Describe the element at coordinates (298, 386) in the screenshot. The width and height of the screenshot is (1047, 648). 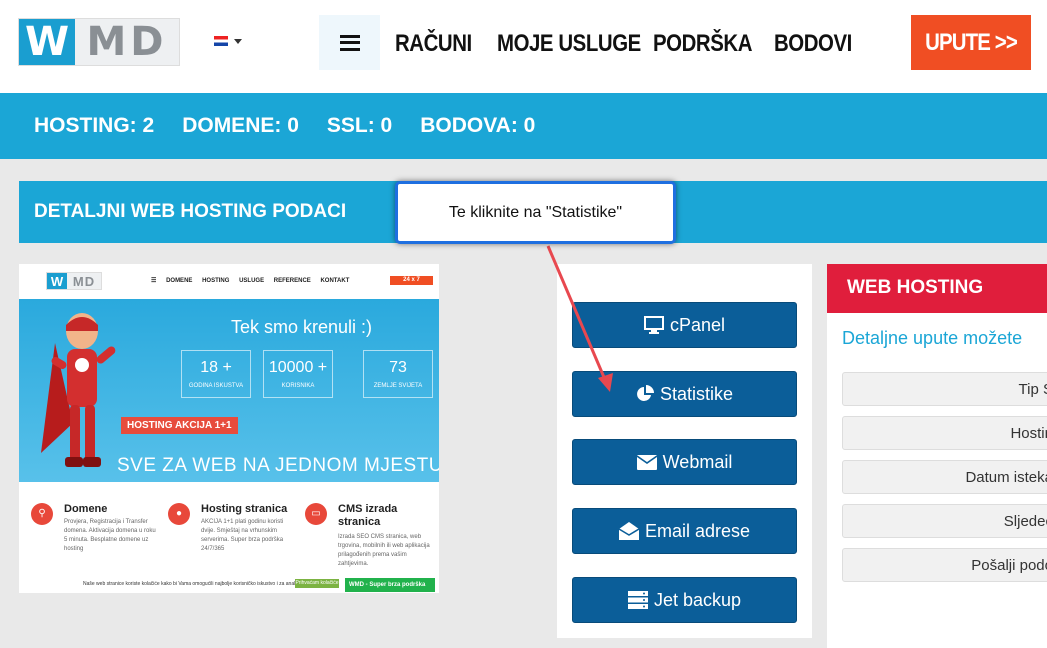
I see `preview-stat-label: KORISNIKA` at that location.